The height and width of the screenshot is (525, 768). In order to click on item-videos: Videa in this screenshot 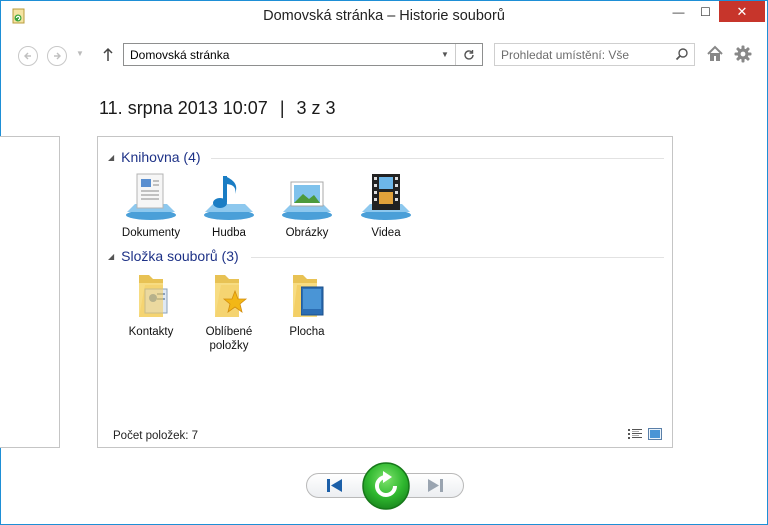, I will do `click(386, 206)`.